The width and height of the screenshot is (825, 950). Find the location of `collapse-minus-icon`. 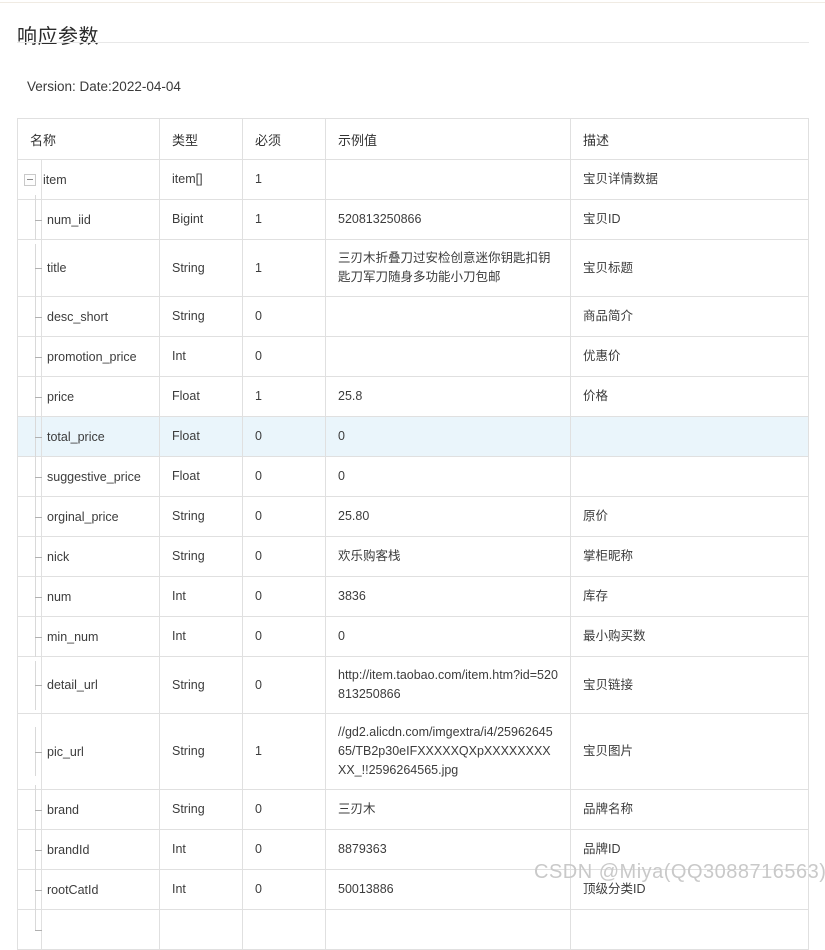

collapse-minus-icon is located at coordinates (30, 179).